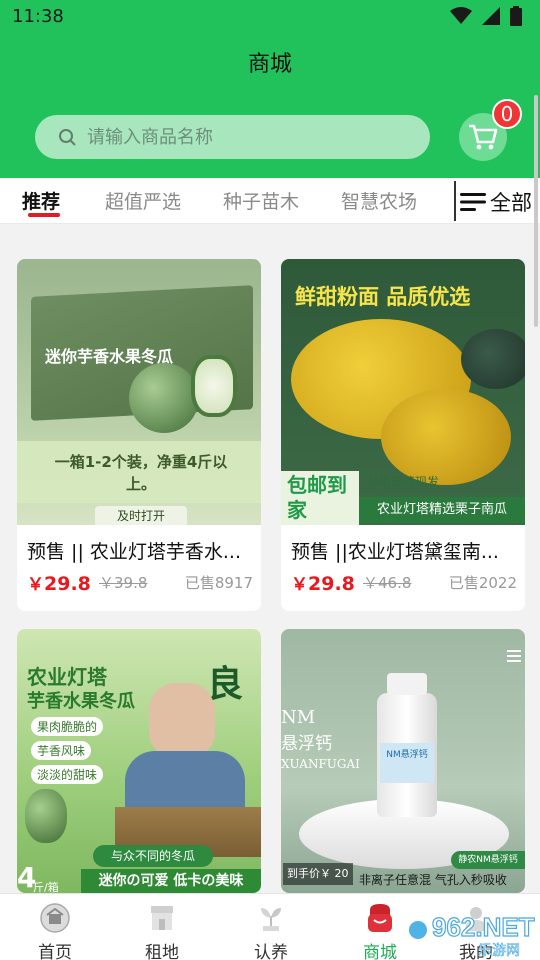  I want to click on all-categories-button: 全部, so click(496, 202).